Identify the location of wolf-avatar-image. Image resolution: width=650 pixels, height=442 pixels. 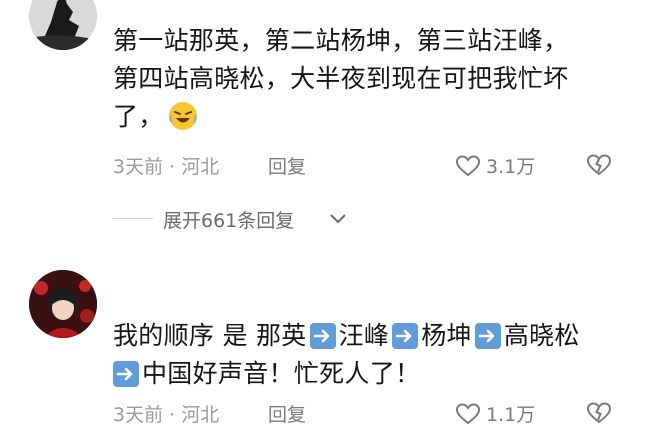
(63, 25).